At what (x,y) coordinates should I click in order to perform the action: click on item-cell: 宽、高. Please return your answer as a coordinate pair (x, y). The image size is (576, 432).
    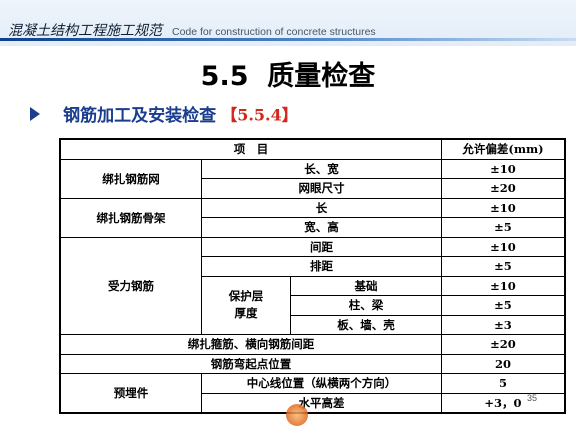
    Looking at the image, I should click on (321, 227).